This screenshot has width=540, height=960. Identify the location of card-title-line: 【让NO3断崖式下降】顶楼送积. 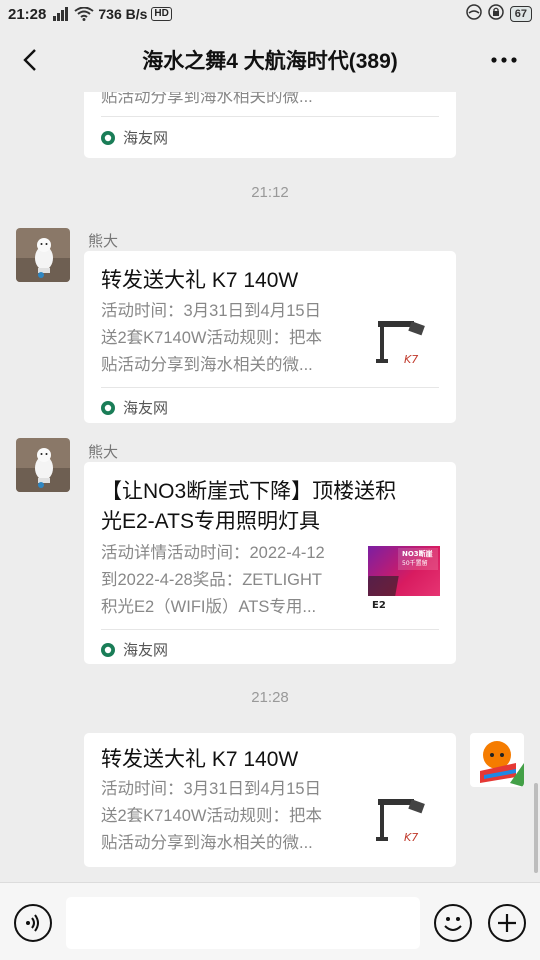
(249, 491).